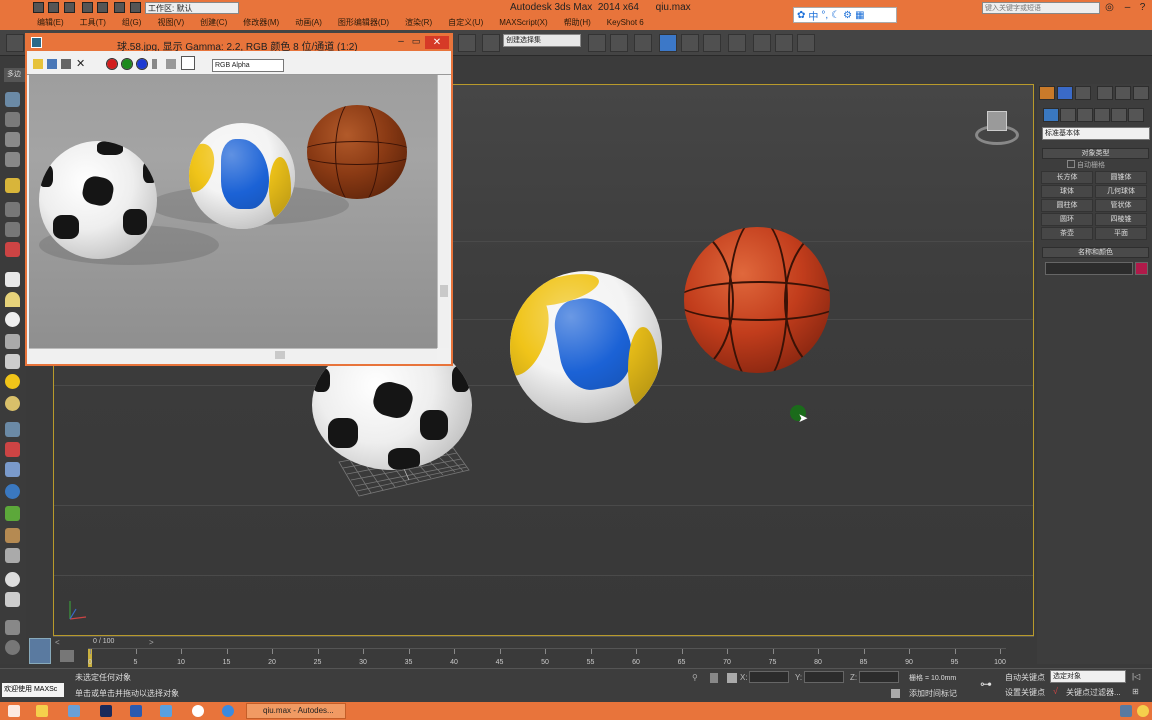 This screenshot has width=1152, height=720. What do you see at coordinates (619, 43) in the screenshot?
I see `align-icon` at bounding box center [619, 43].